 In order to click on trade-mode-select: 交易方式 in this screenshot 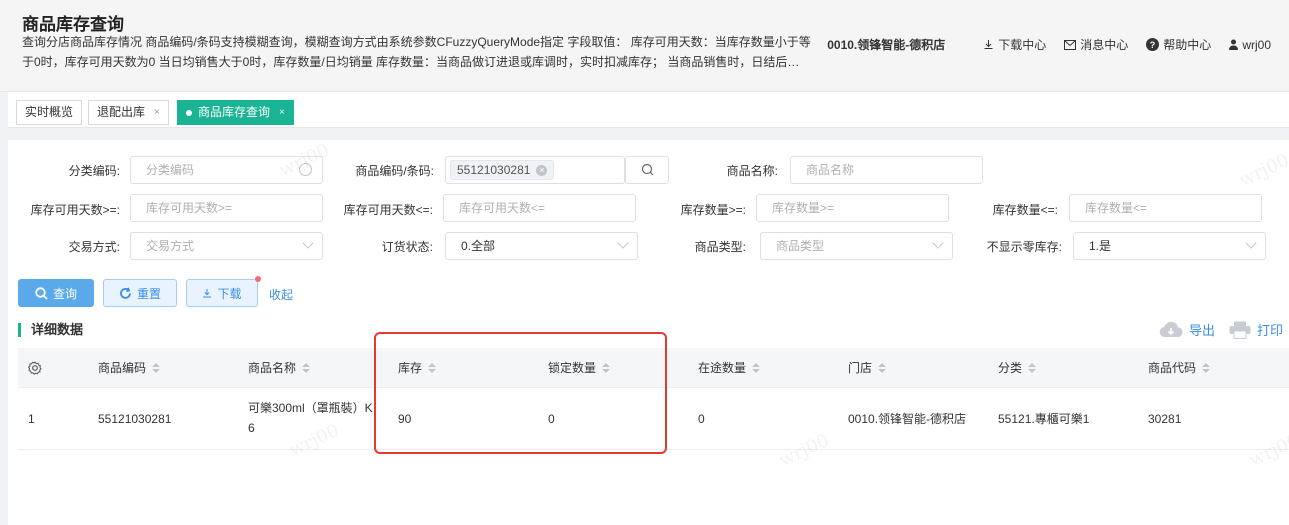, I will do `click(226, 246)`.